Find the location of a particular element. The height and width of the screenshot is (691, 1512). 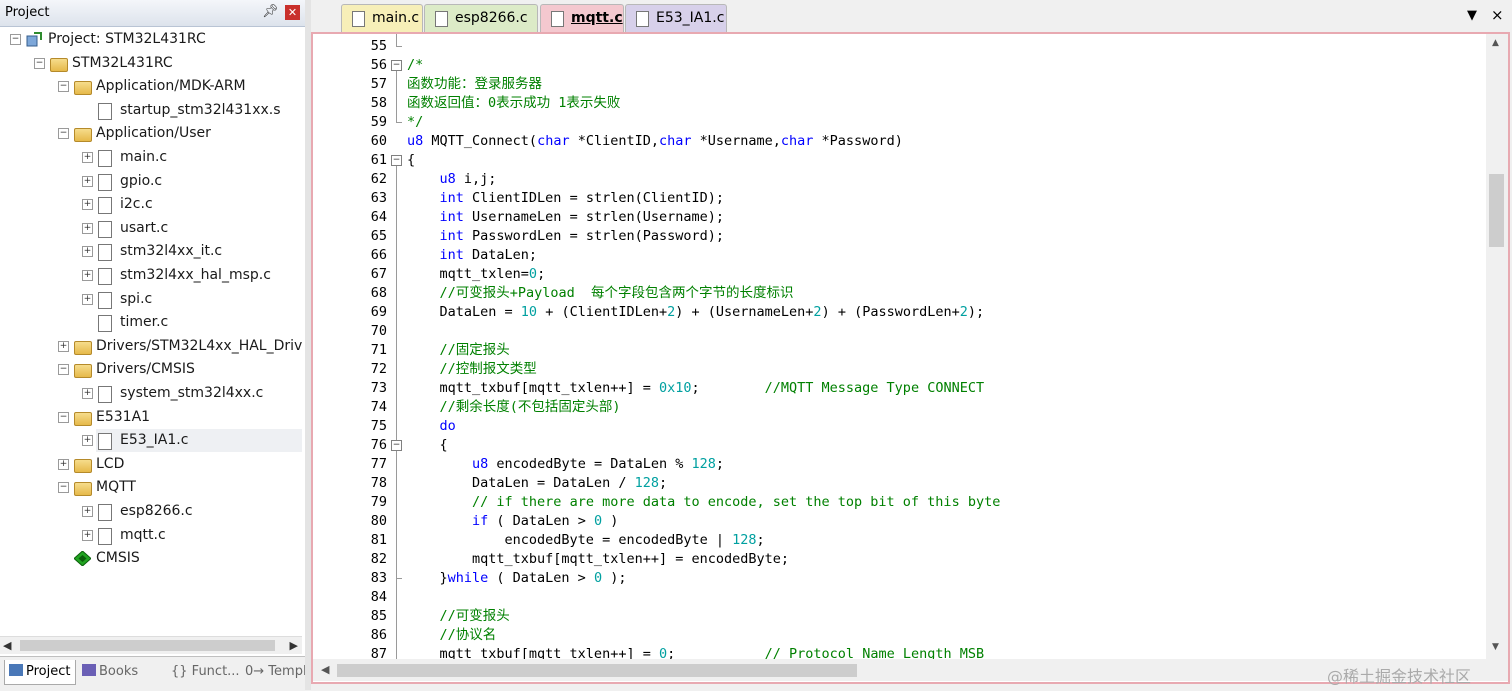

tree-item-project: − Project: STM32L431RC is located at coordinates (151, 39).